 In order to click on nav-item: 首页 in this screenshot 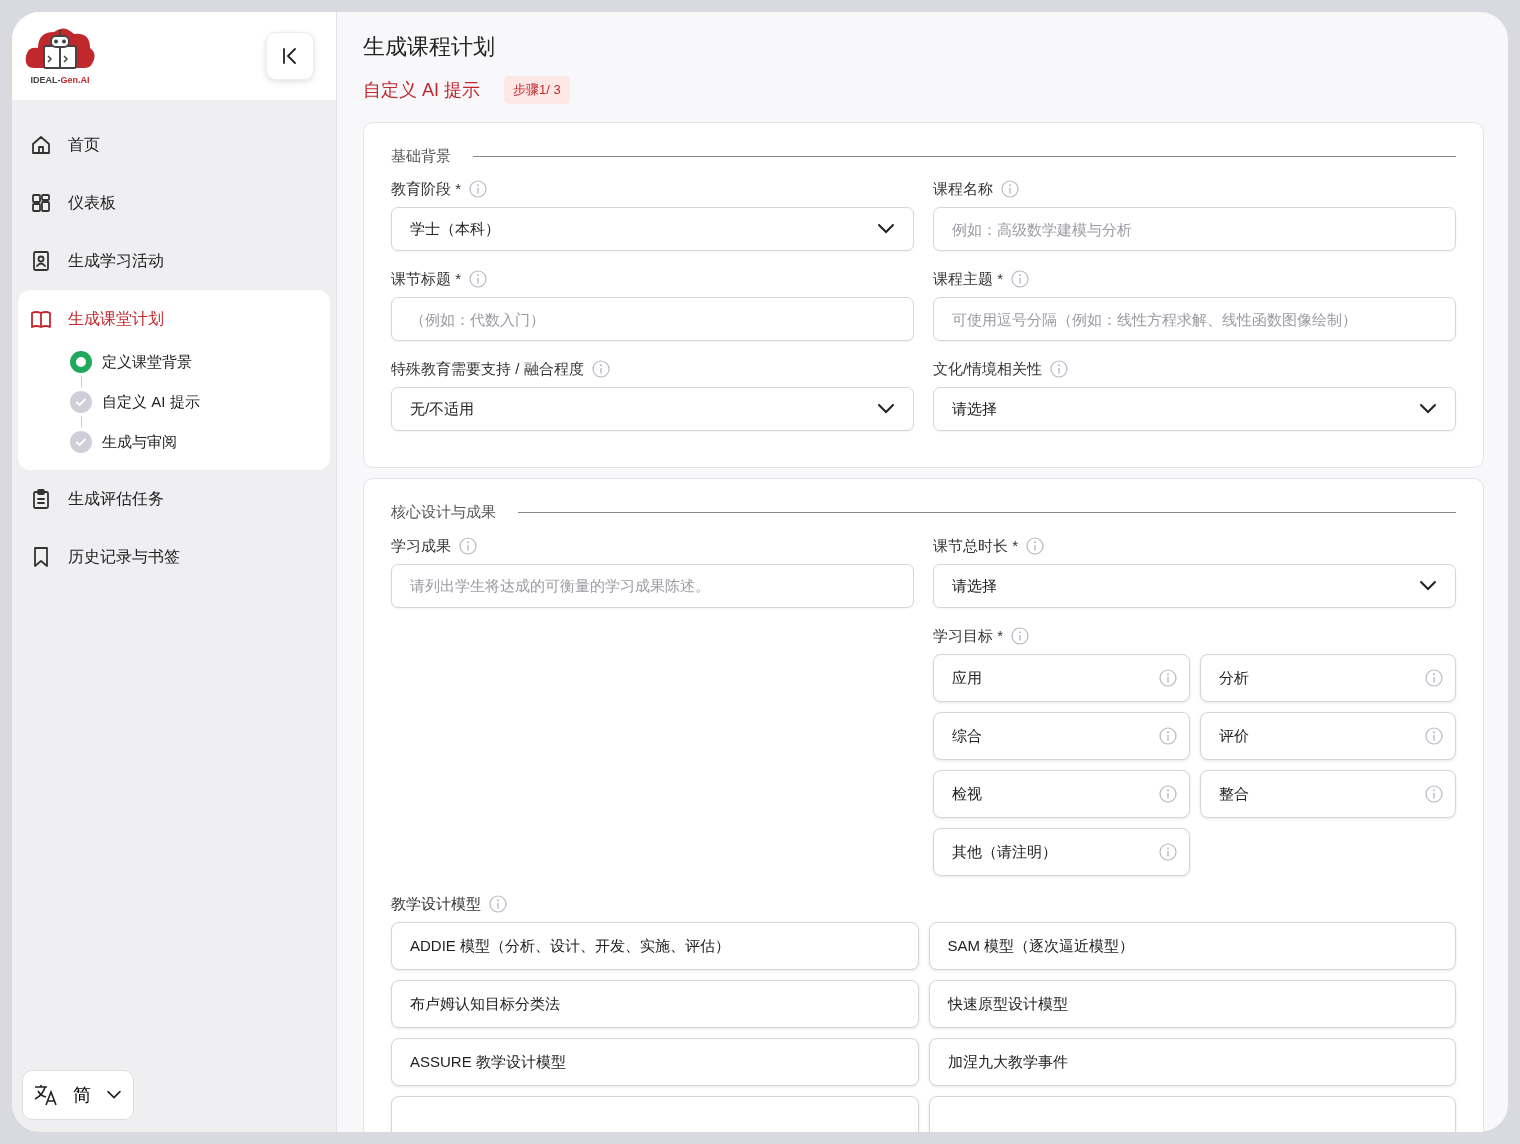, I will do `click(174, 145)`.